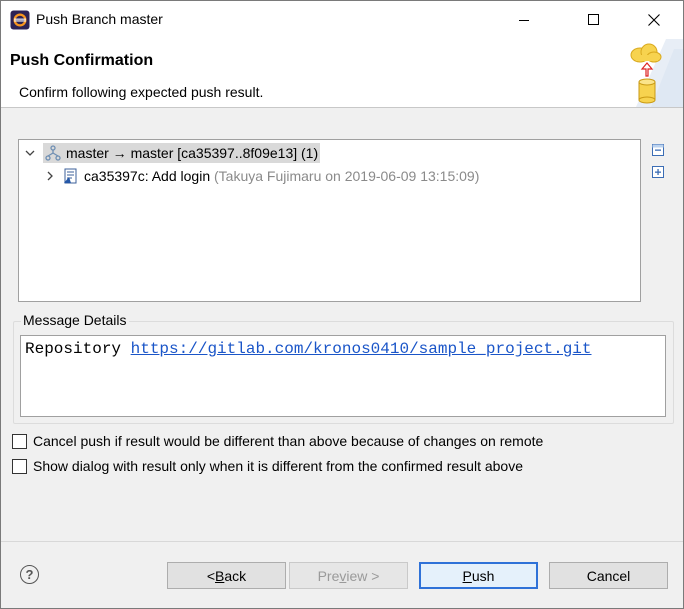  What do you see at coordinates (99, 19) in the screenshot?
I see `window-title: Push Branch master` at bounding box center [99, 19].